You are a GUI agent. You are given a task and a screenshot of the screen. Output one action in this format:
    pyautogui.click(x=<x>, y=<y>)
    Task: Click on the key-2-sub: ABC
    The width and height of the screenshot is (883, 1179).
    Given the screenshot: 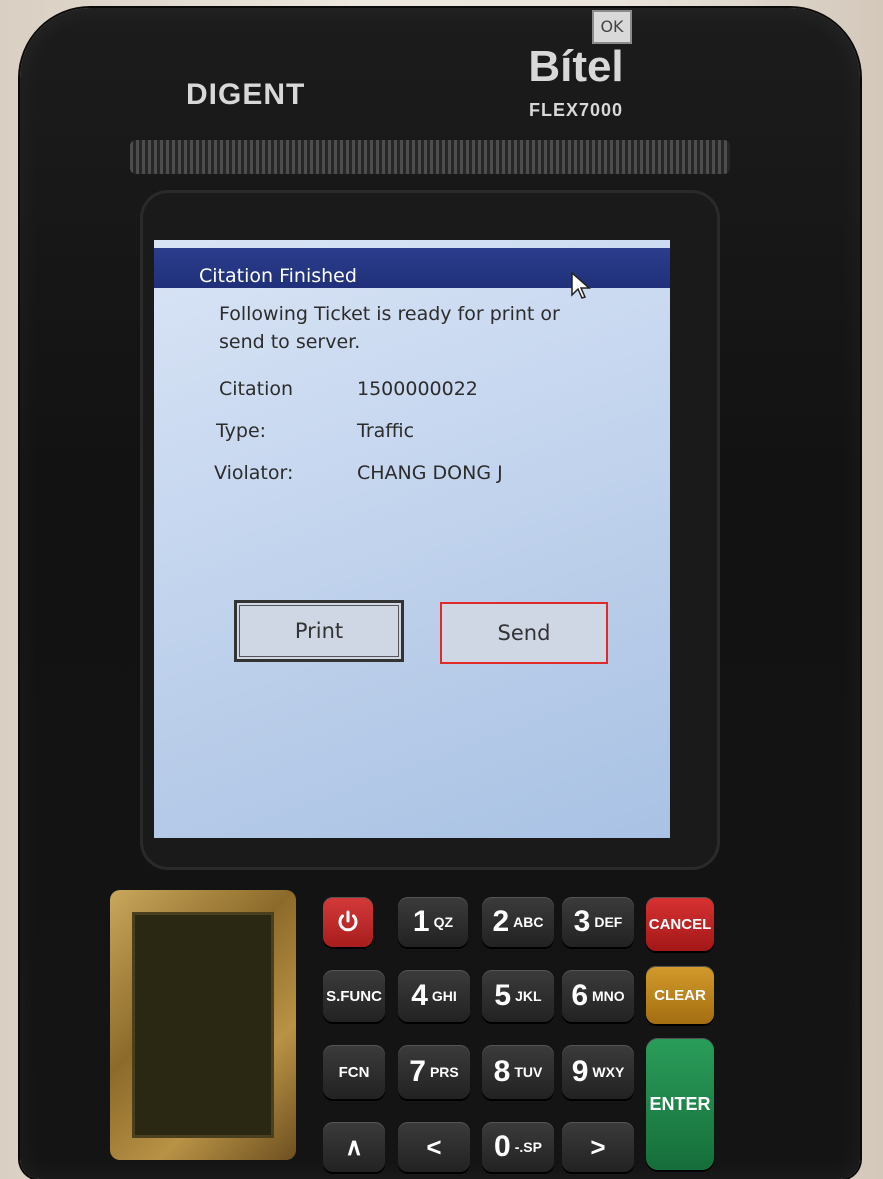 What is the action you would take?
    pyautogui.click(x=528, y=922)
    